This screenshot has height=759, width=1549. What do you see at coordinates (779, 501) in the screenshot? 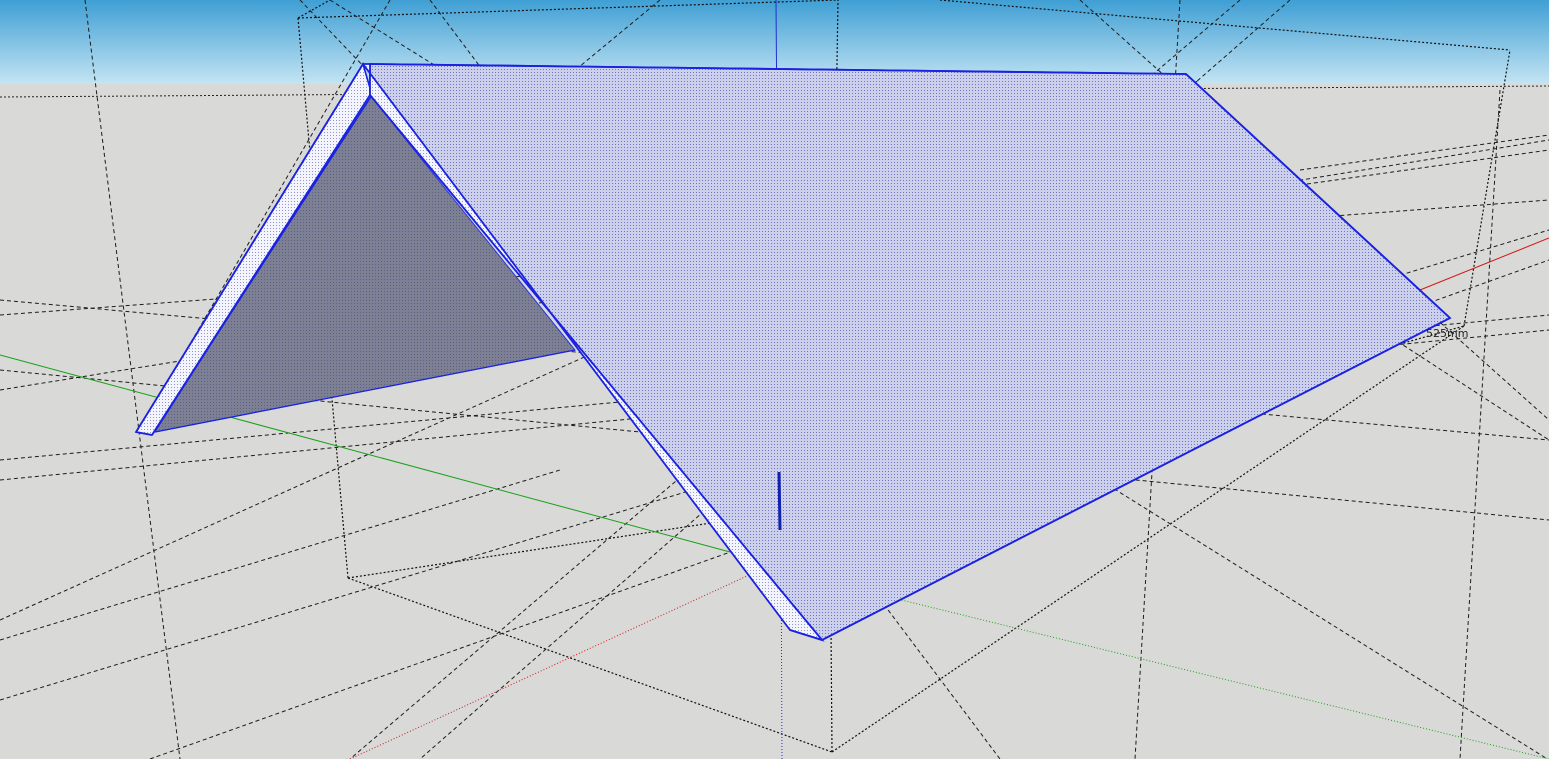
I see `origin-marker` at bounding box center [779, 501].